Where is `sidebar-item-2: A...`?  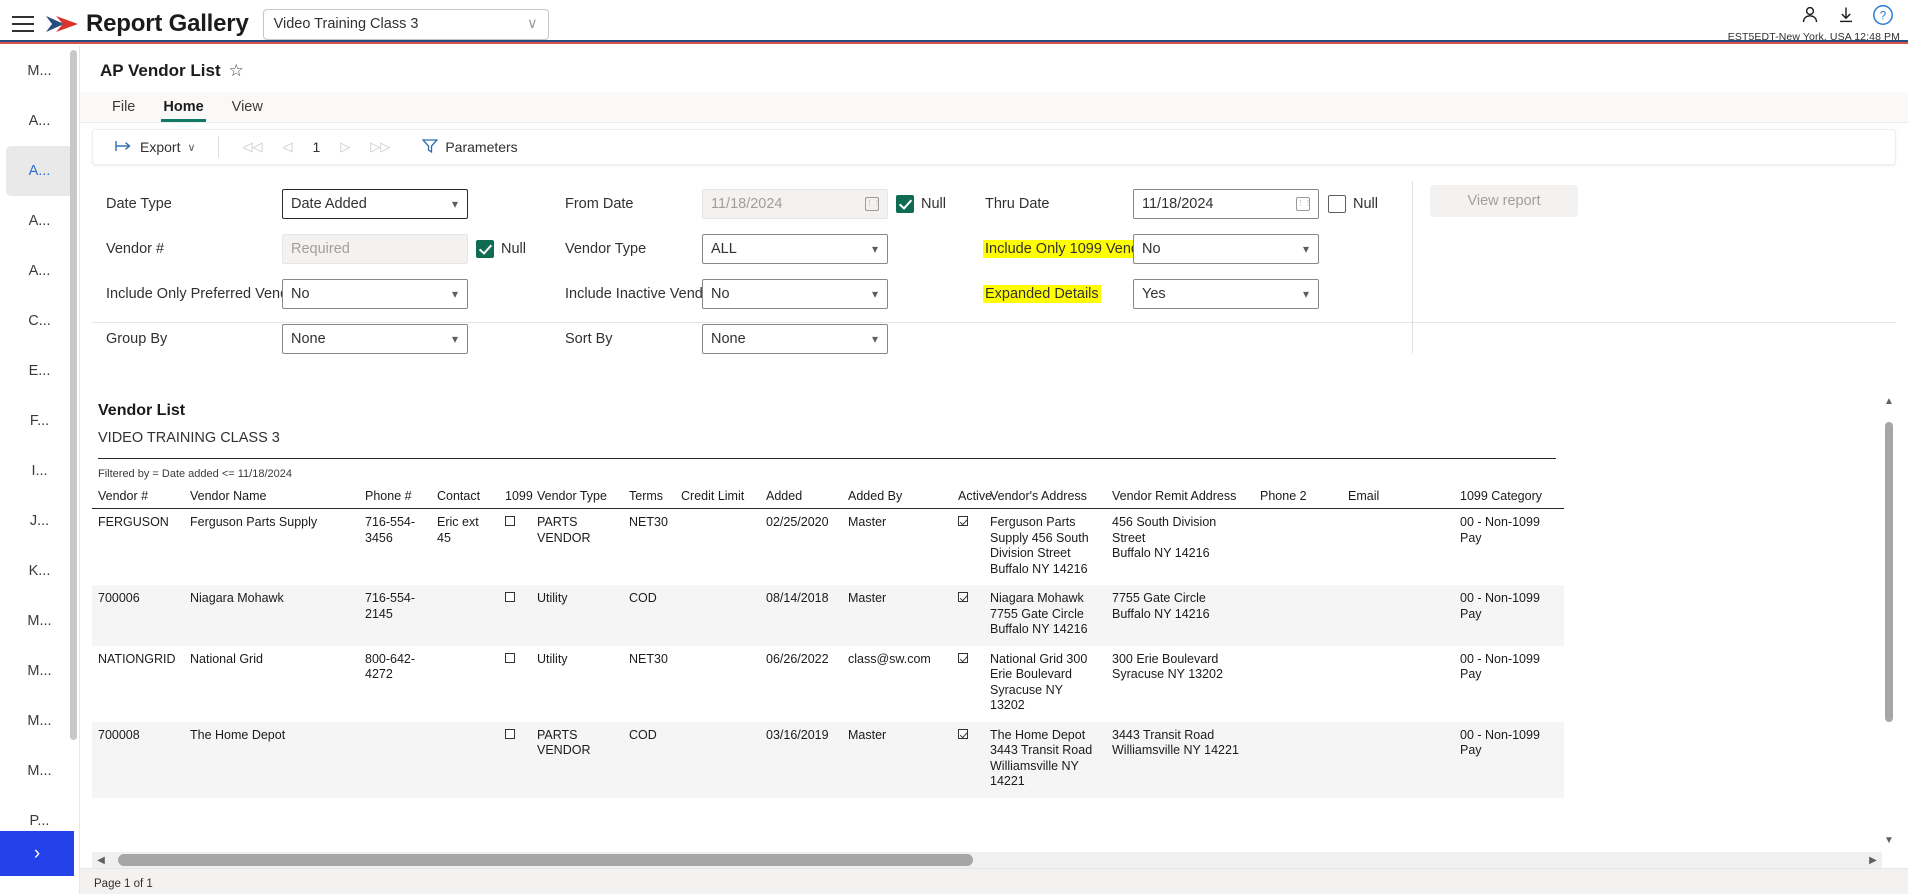
sidebar-item-2: A... is located at coordinates (39, 171).